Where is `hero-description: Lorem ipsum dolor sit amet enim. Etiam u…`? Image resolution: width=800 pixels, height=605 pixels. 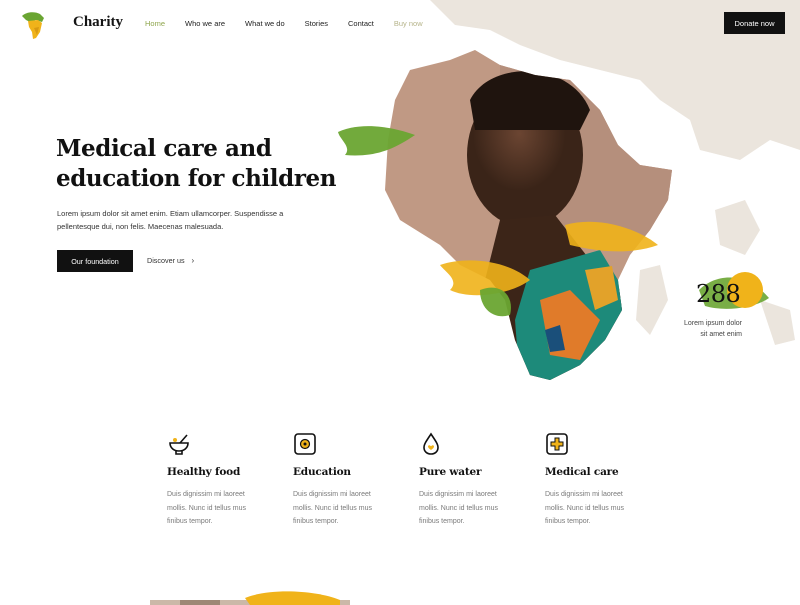 hero-description: Lorem ipsum dolor sit amet enim. Etiam u… is located at coordinates (170, 220).